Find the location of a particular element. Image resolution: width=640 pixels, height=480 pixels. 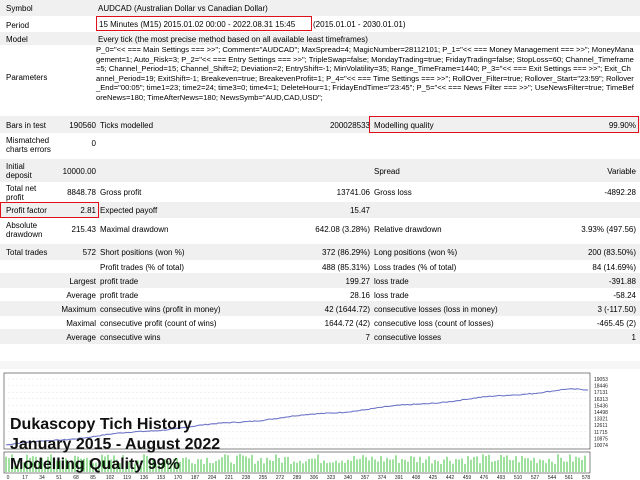

y-tick-label: 17131 is located at coordinates (601, 393).